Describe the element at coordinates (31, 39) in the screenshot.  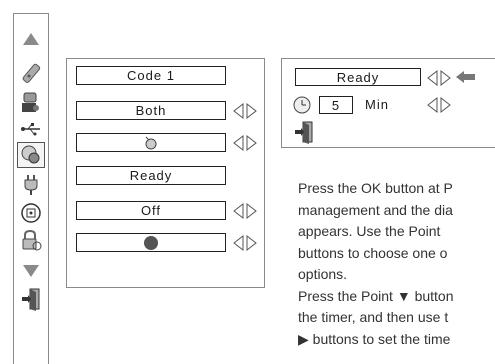
I see `up-arrow-icon` at that location.